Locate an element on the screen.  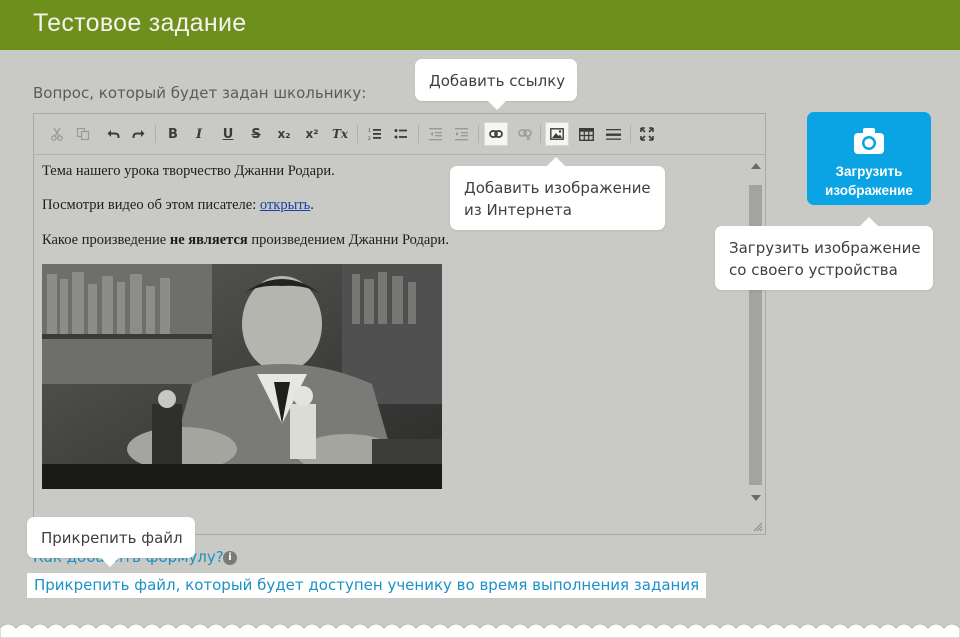
page-title: Тестовое задание is located at coordinates (140, 23).